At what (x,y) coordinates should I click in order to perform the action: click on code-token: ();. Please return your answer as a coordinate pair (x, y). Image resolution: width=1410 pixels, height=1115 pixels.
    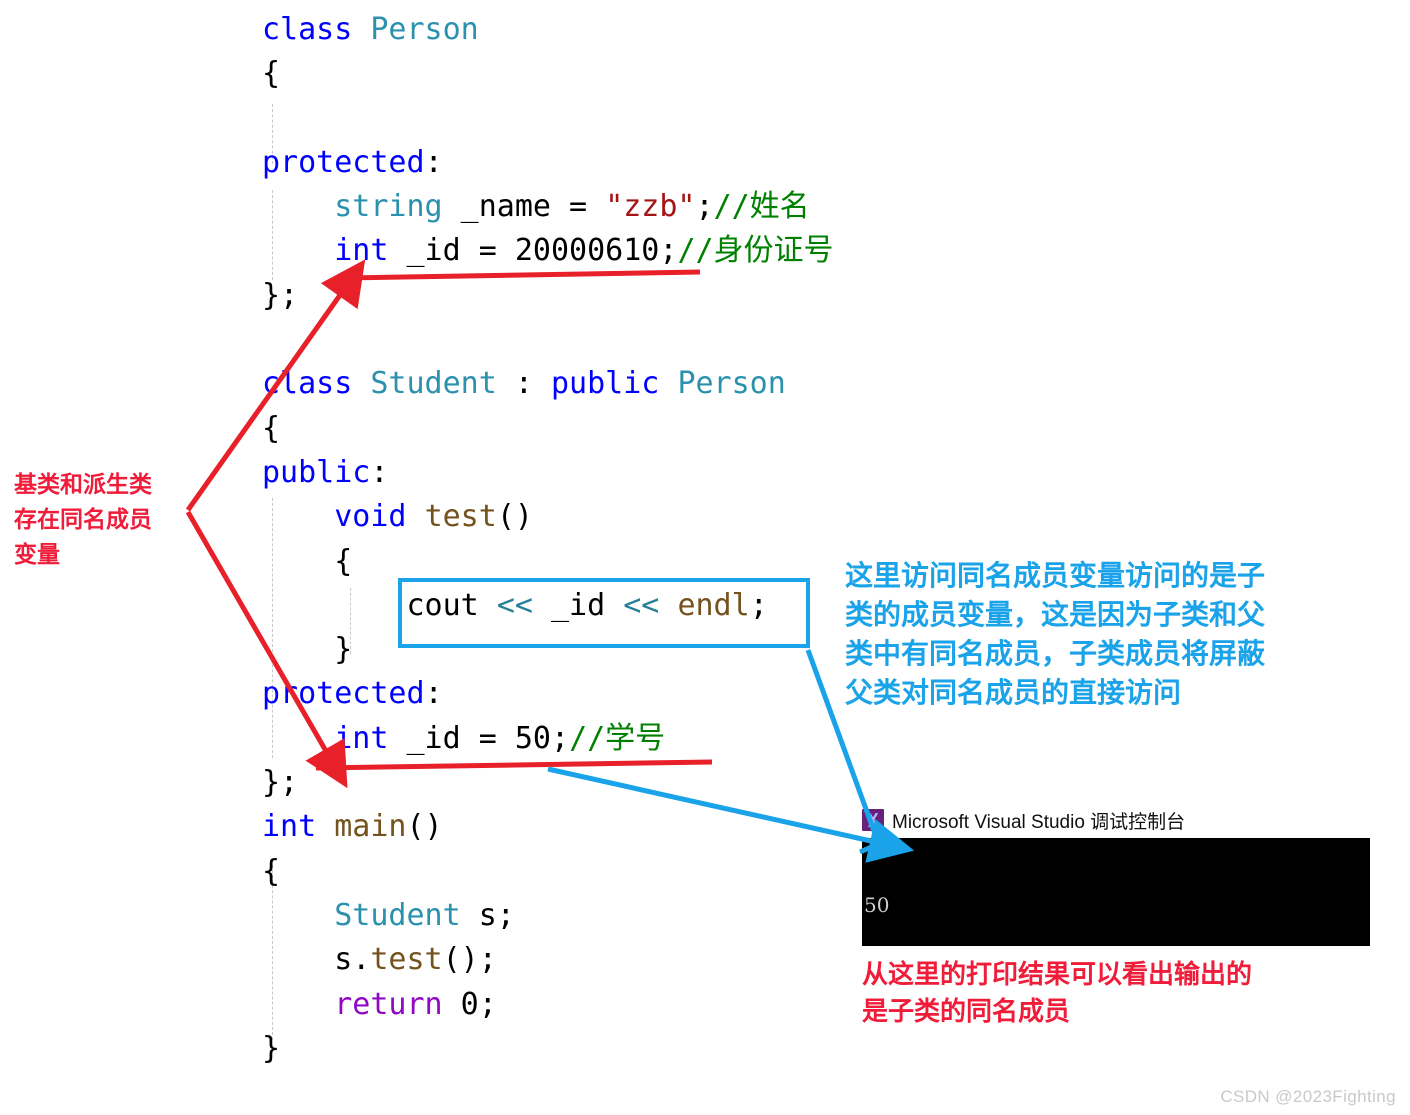
    Looking at the image, I should click on (469, 960).